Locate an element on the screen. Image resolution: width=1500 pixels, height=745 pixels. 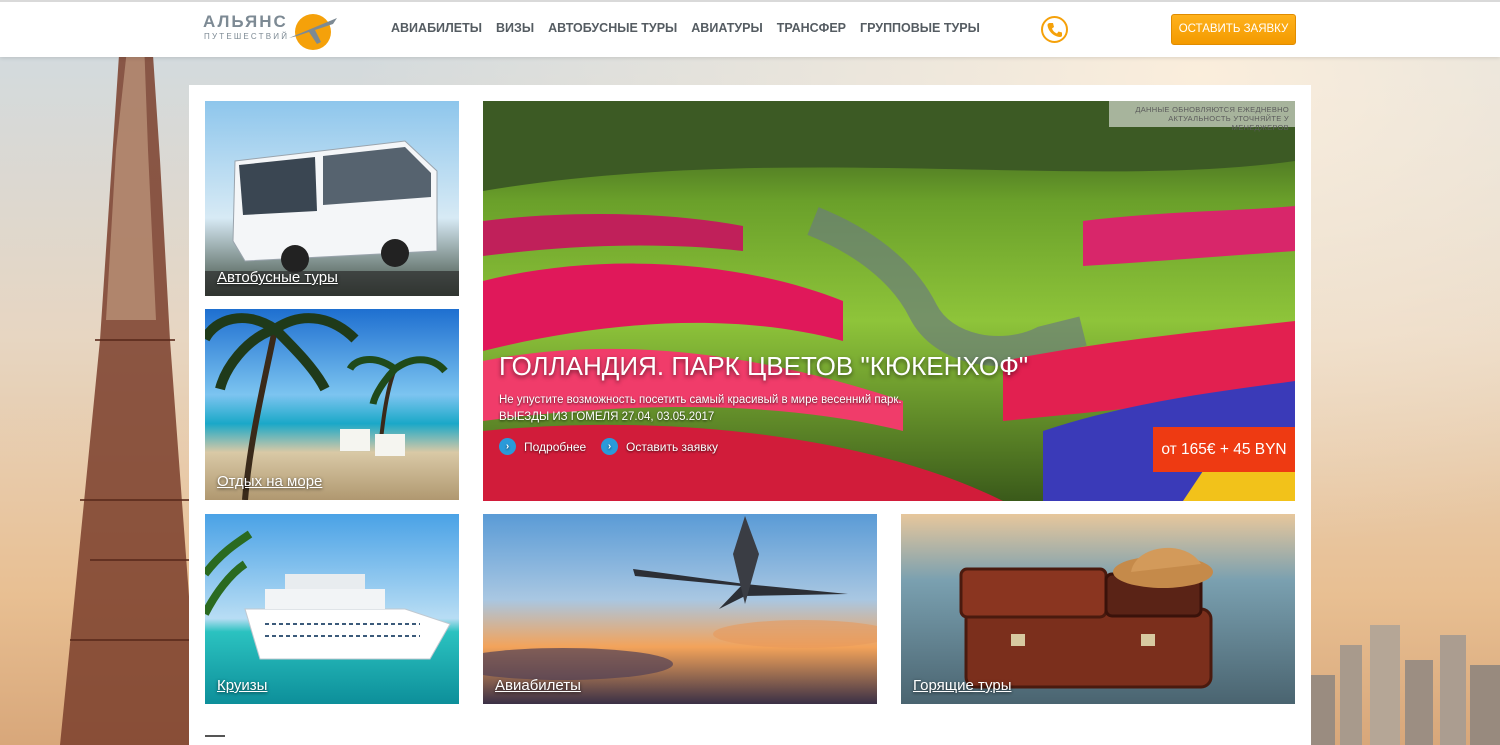
tile-bus-tours: Автобусные туры is located at coordinates (332, 198).